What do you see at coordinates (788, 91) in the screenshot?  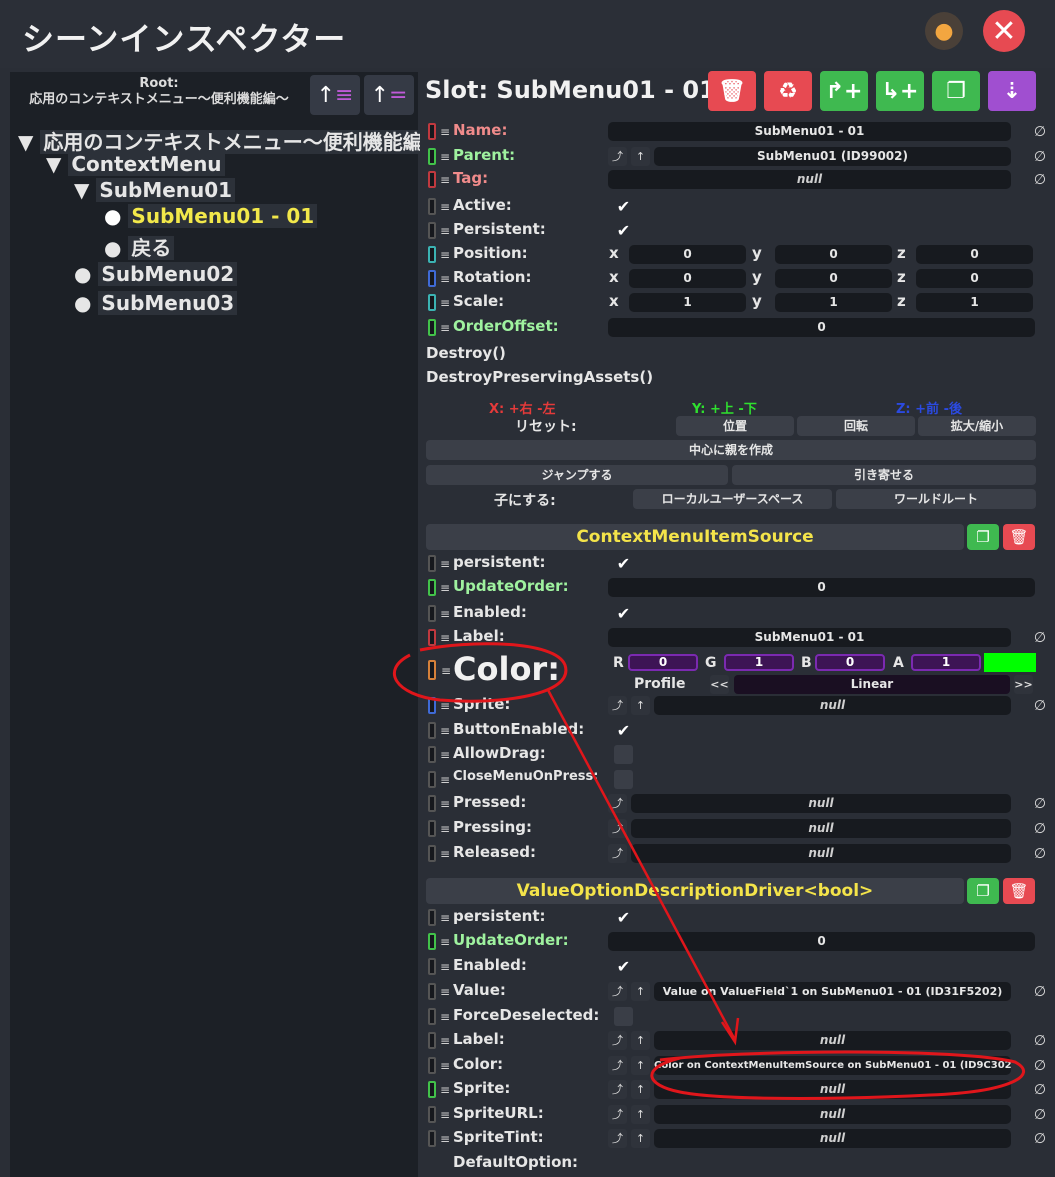 I see `recycle-button: ♻` at bounding box center [788, 91].